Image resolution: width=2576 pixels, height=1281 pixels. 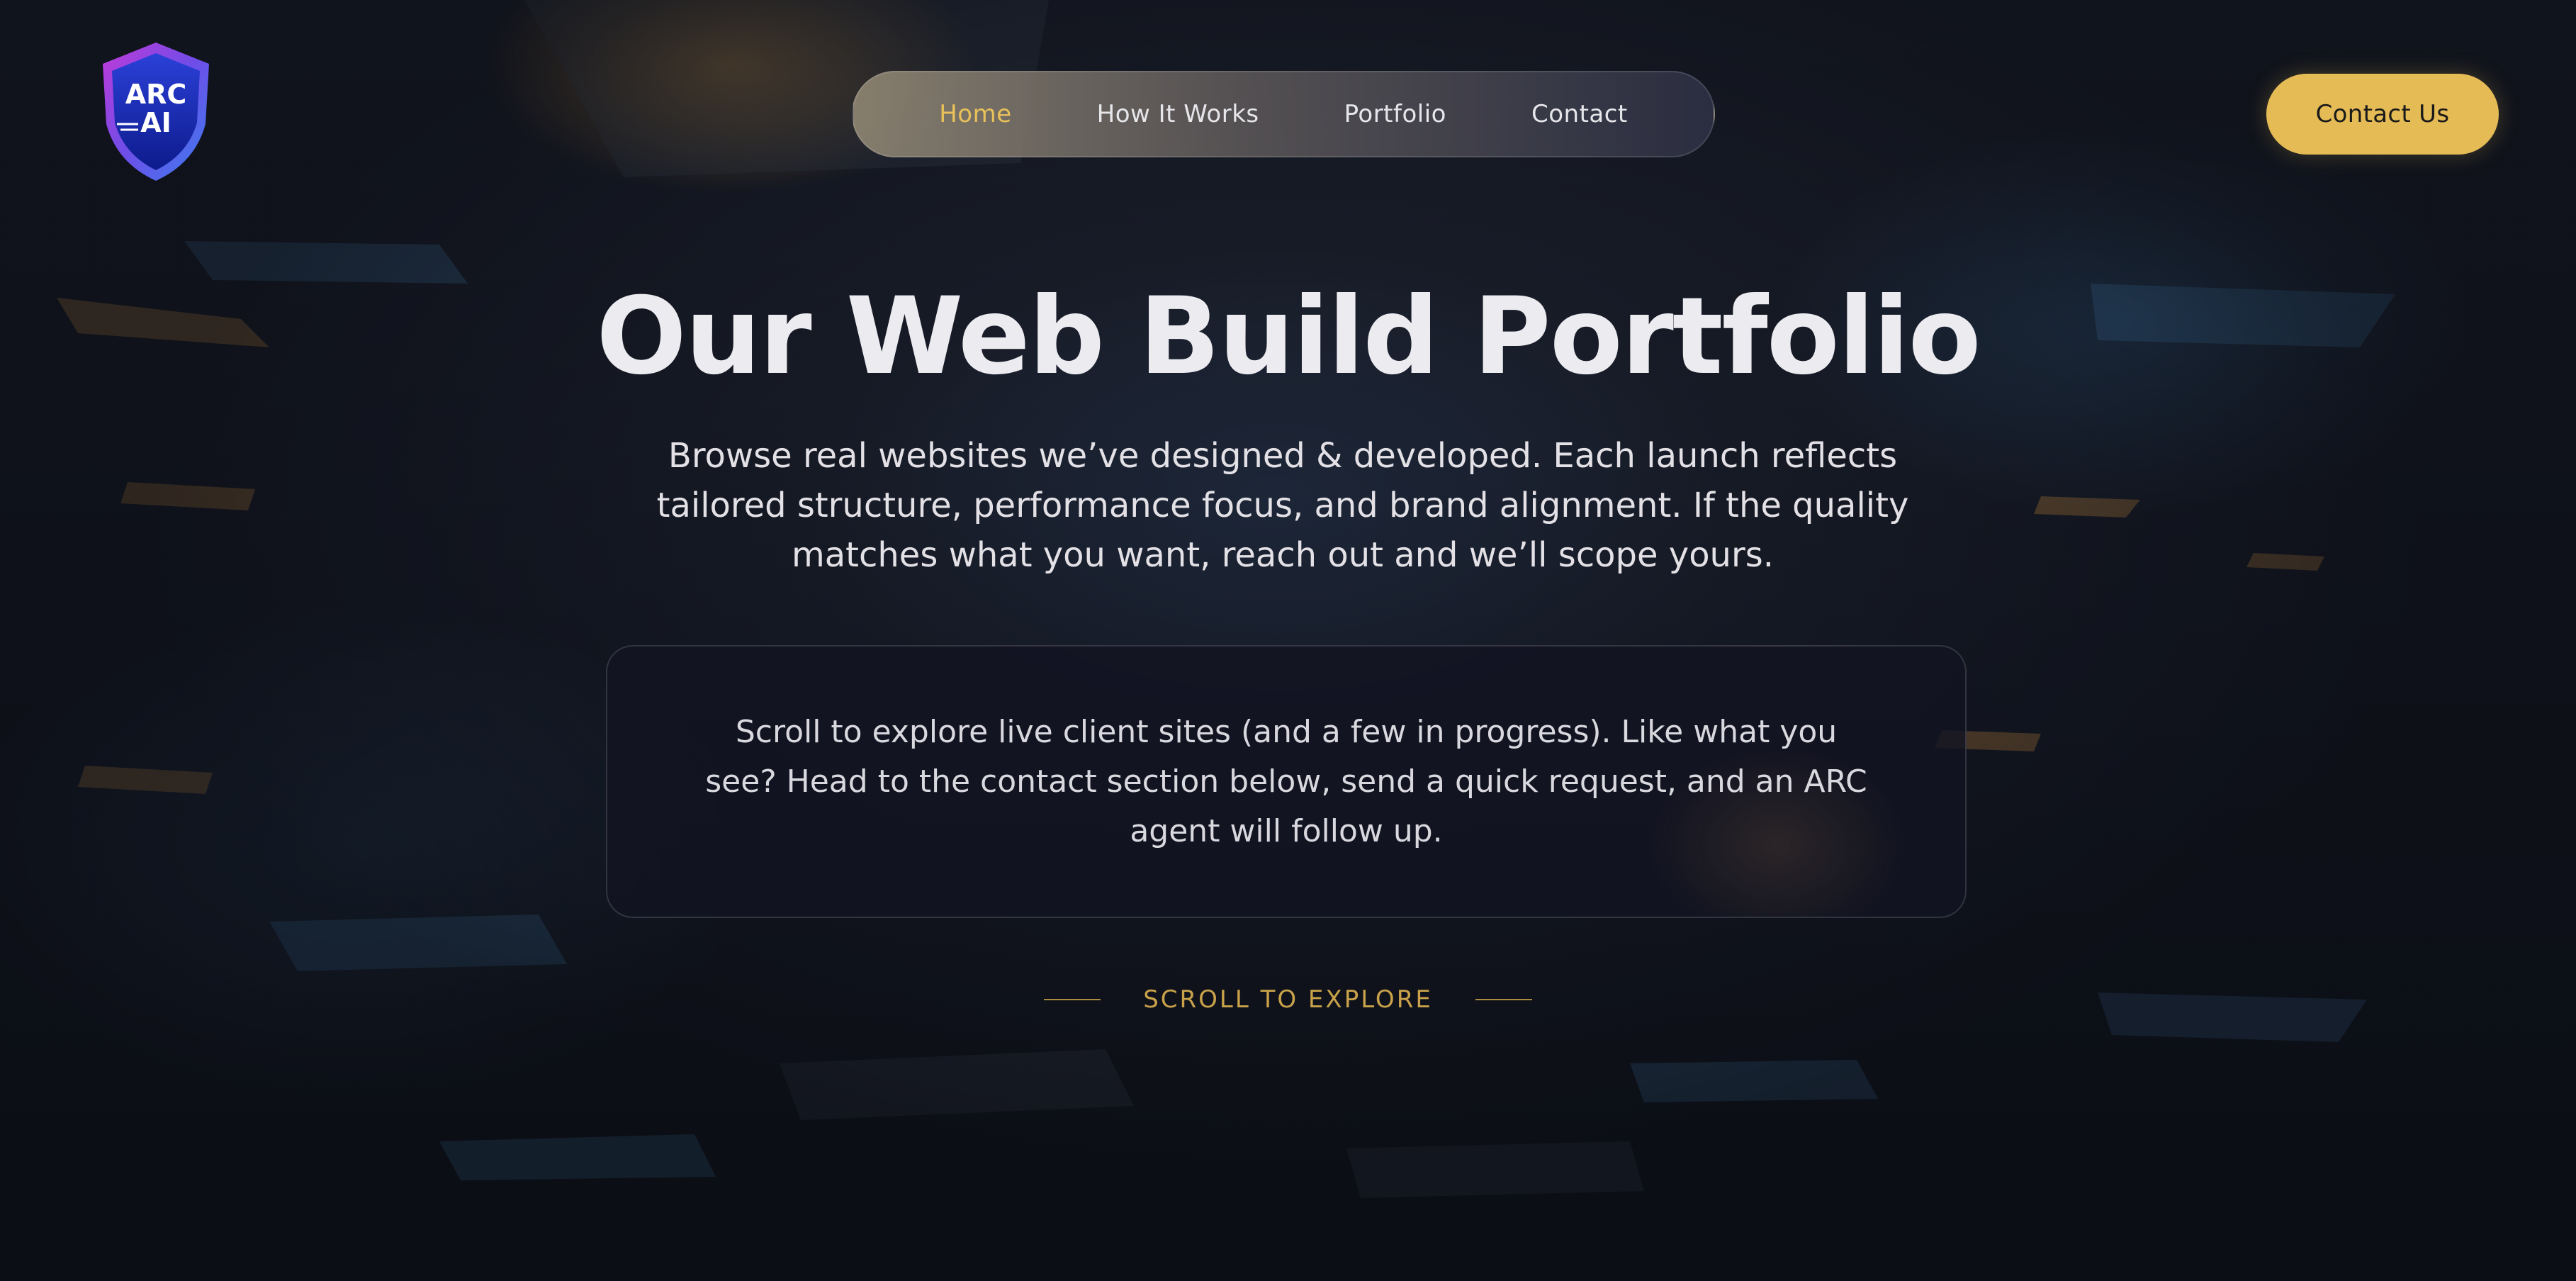 I want to click on arc-ai-logo: ARC AI, so click(x=156, y=111).